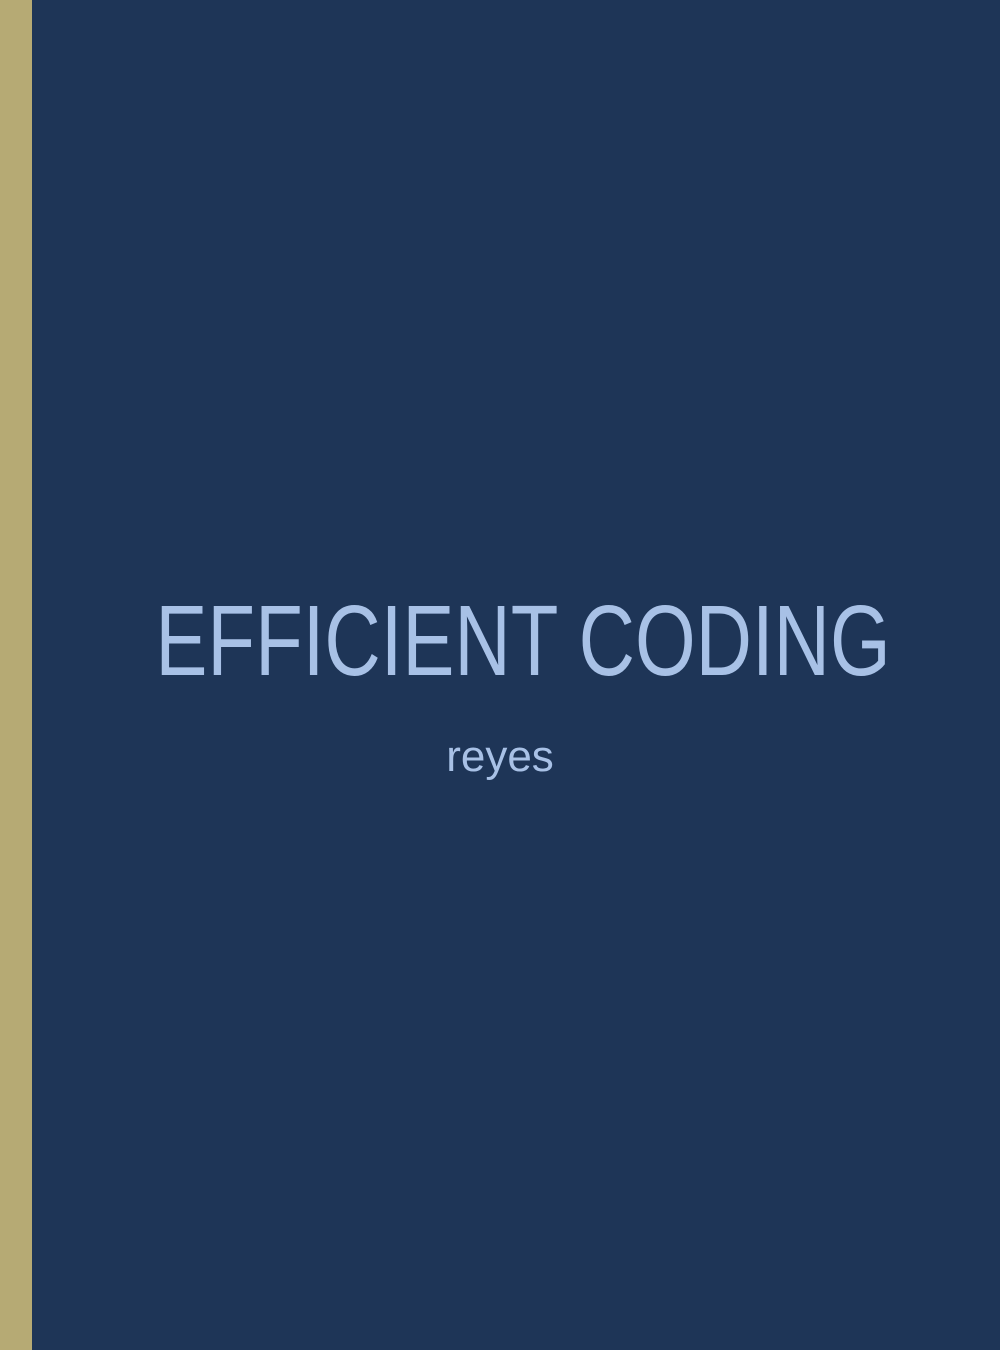 This screenshot has height=1350, width=1000. What do you see at coordinates (500, 756) in the screenshot?
I see `cover-author: reyes` at bounding box center [500, 756].